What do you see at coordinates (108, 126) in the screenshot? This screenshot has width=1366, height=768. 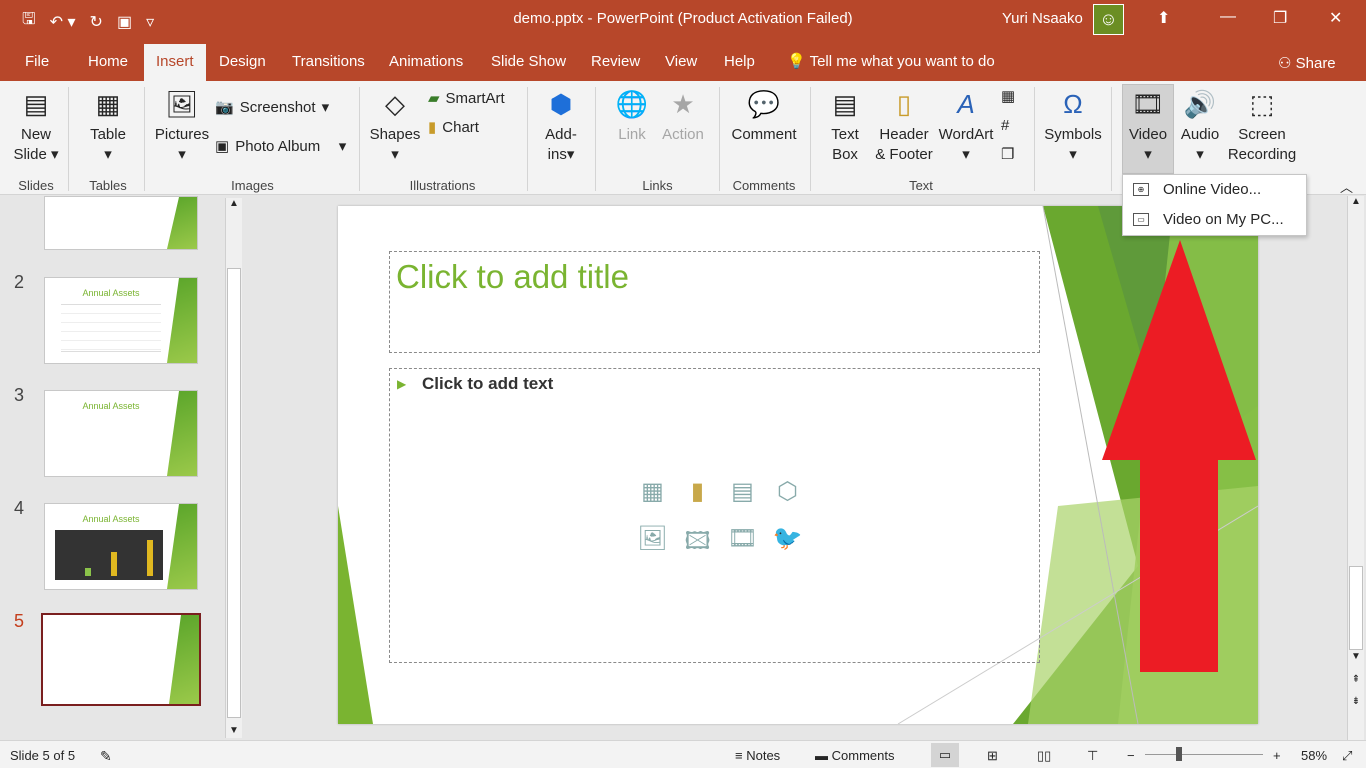 I see `table-button: ▦ Table ▾` at bounding box center [108, 126].